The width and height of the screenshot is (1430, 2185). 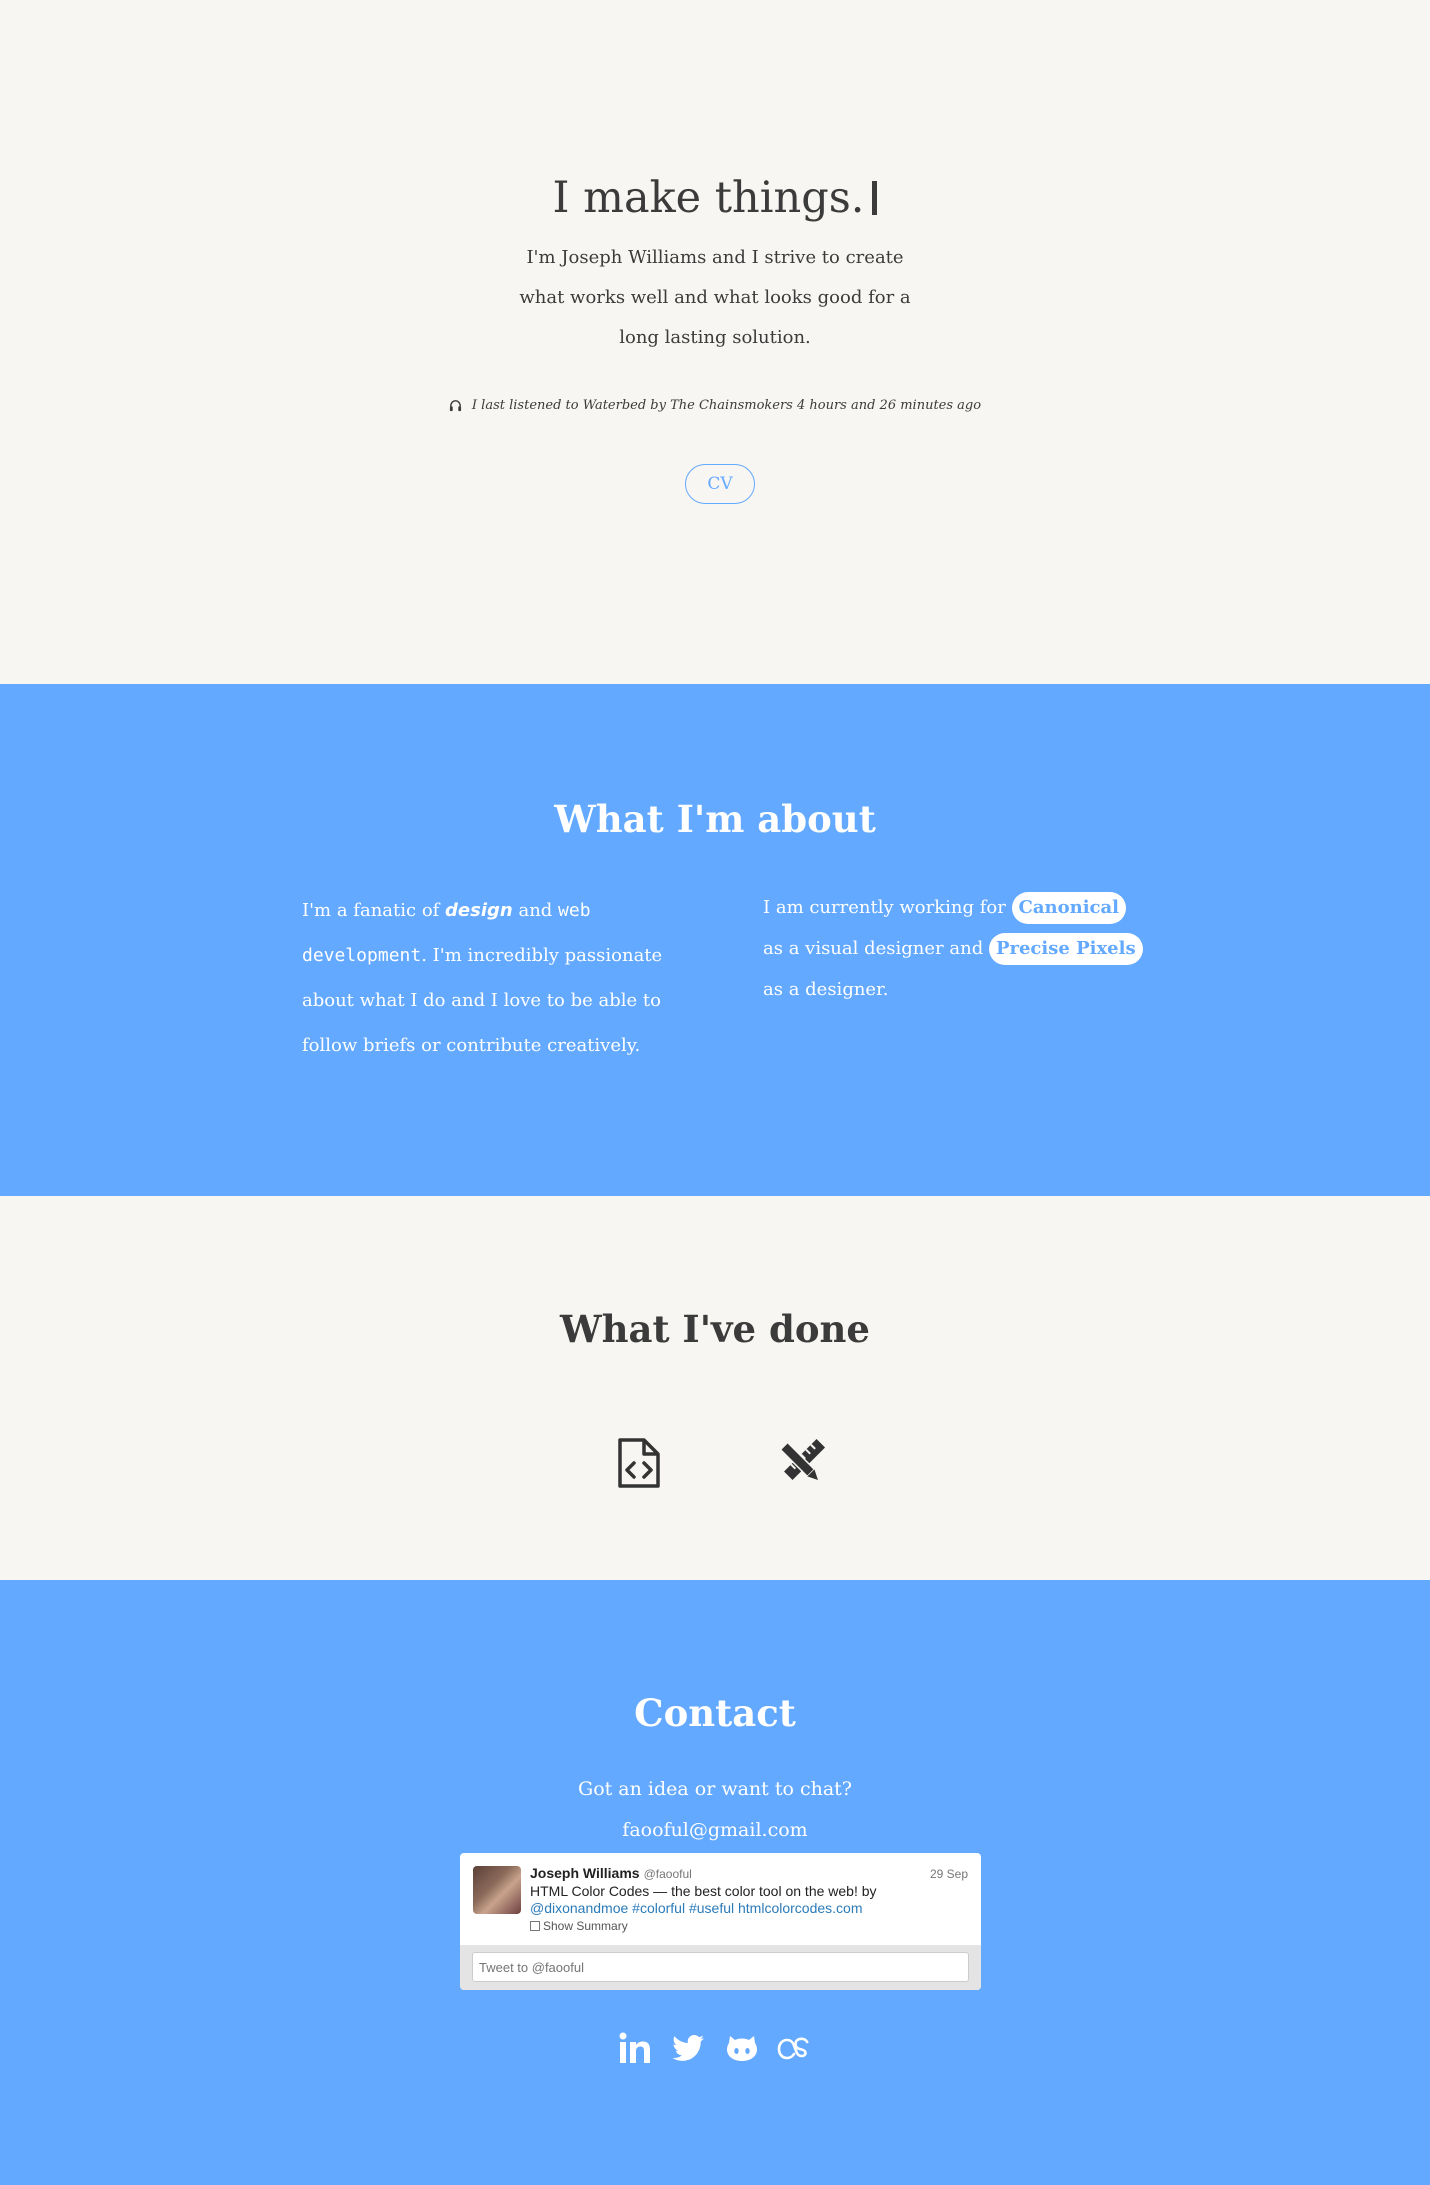 What do you see at coordinates (585, 1926) in the screenshot?
I see `show-summary-label: Show Summary` at bounding box center [585, 1926].